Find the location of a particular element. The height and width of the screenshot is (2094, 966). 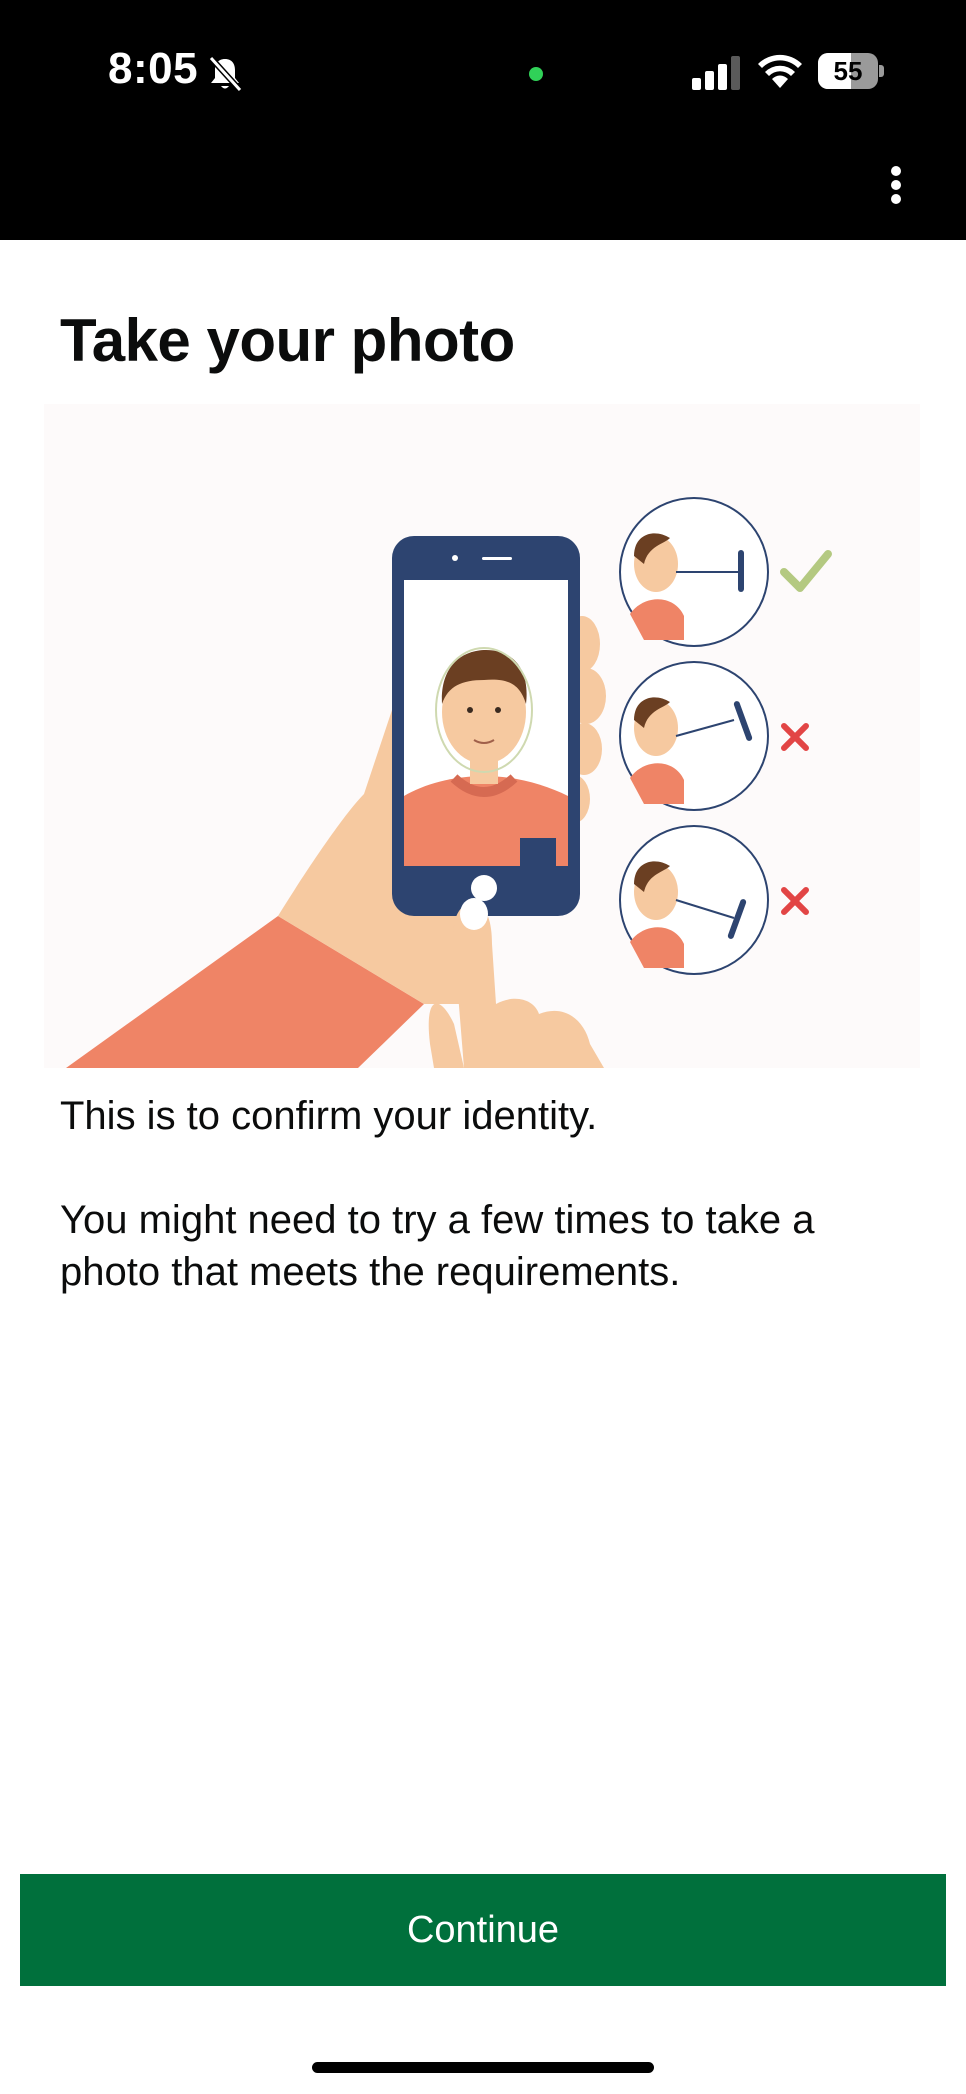

camera-in-use-dot is located at coordinates (536, 74).